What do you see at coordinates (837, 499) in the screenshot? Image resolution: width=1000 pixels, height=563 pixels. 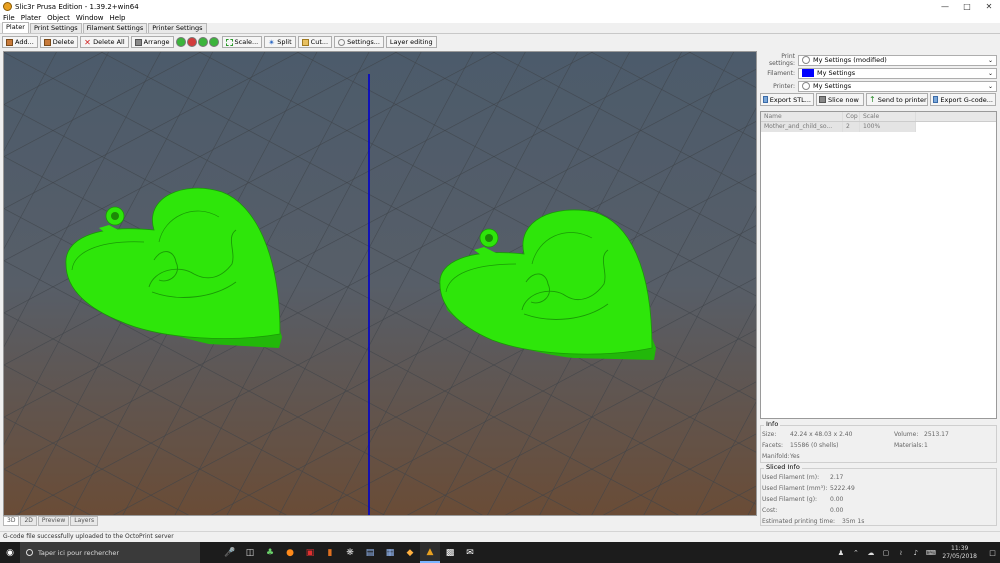 I see `used-filament-g-value: 0.00` at bounding box center [837, 499].